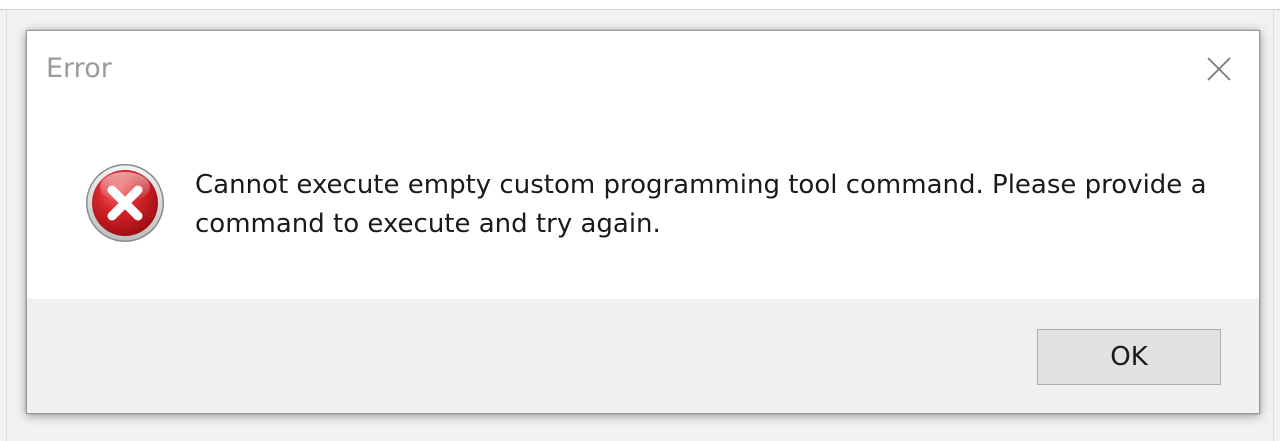 The image size is (1280, 441). What do you see at coordinates (1129, 357) in the screenshot?
I see `ok-button: OK` at bounding box center [1129, 357].